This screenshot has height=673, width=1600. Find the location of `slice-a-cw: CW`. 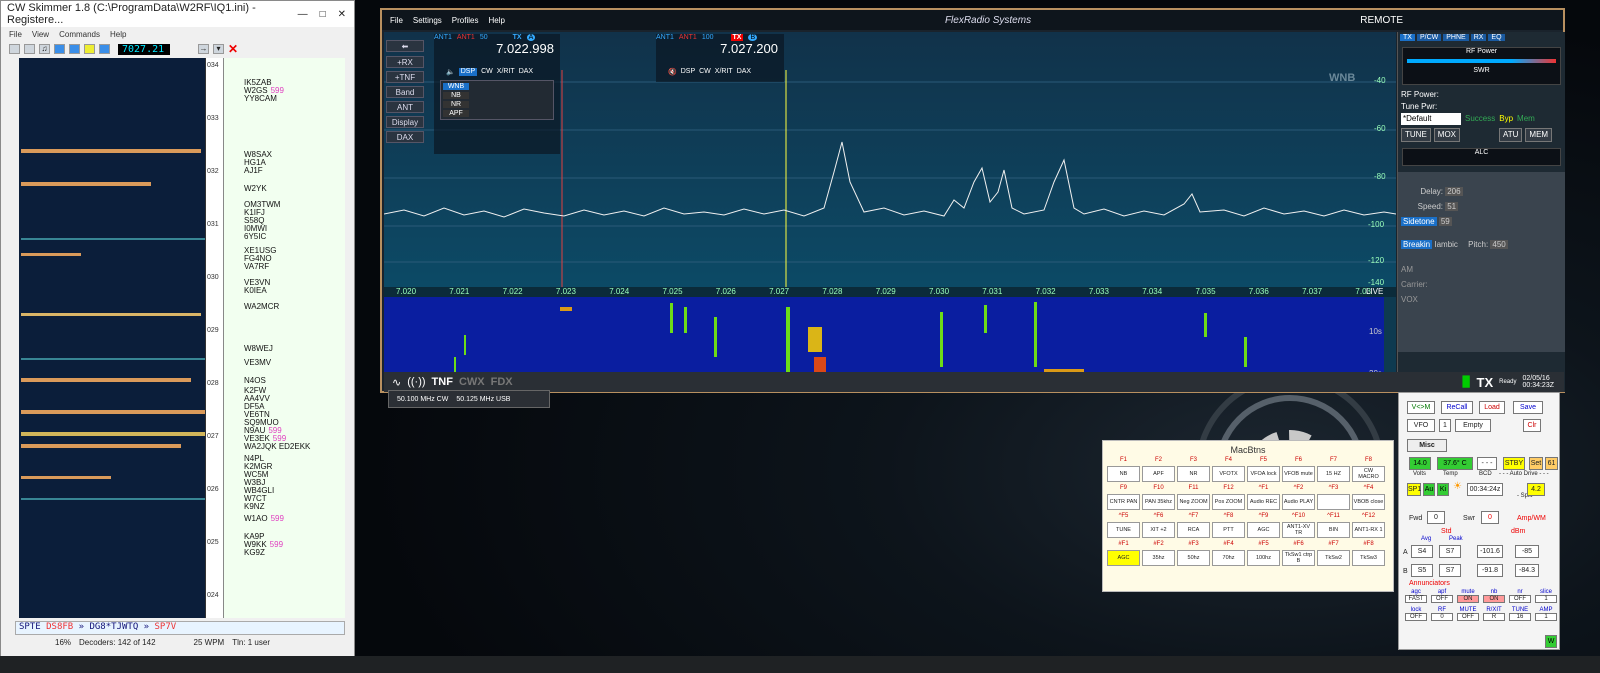

slice-a-cw: CW is located at coordinates (487, 72).